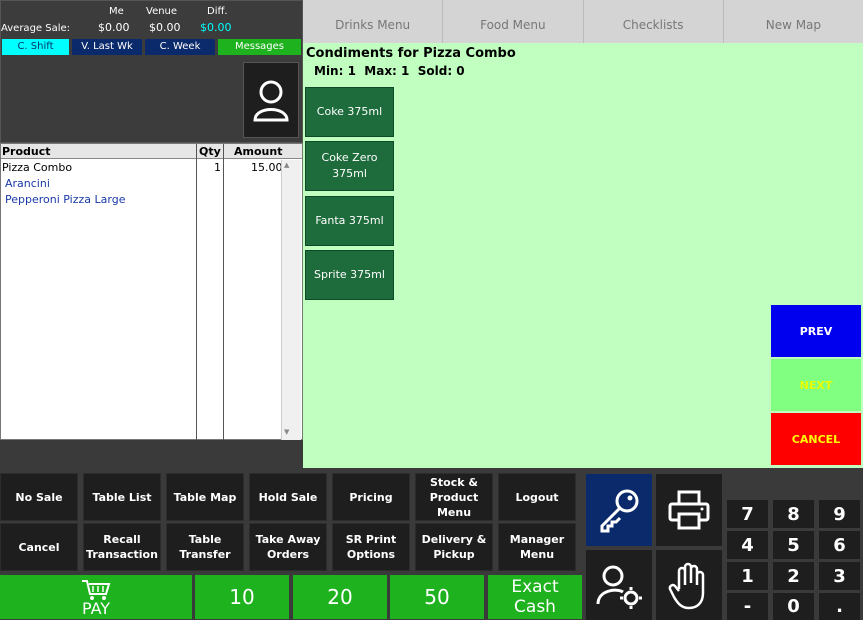  Describe the element at coordinates (747, 606) in the screenshot. I see `key-minus: -` at that location.